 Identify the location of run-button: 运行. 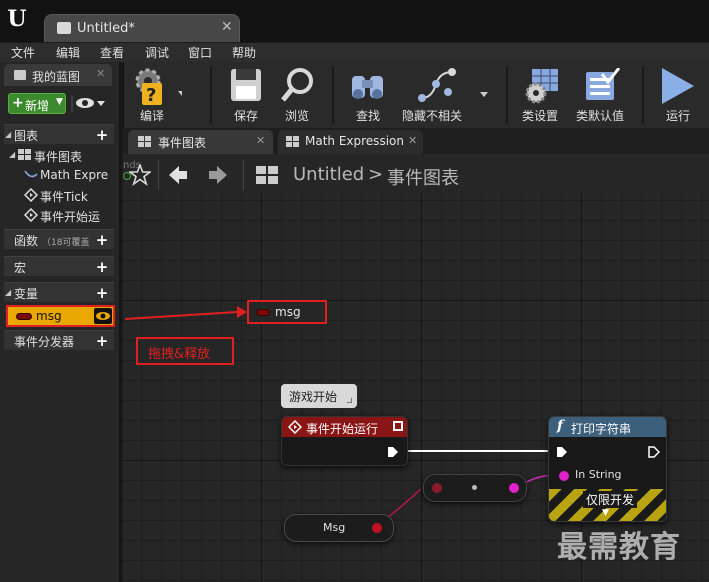
(679, 94).